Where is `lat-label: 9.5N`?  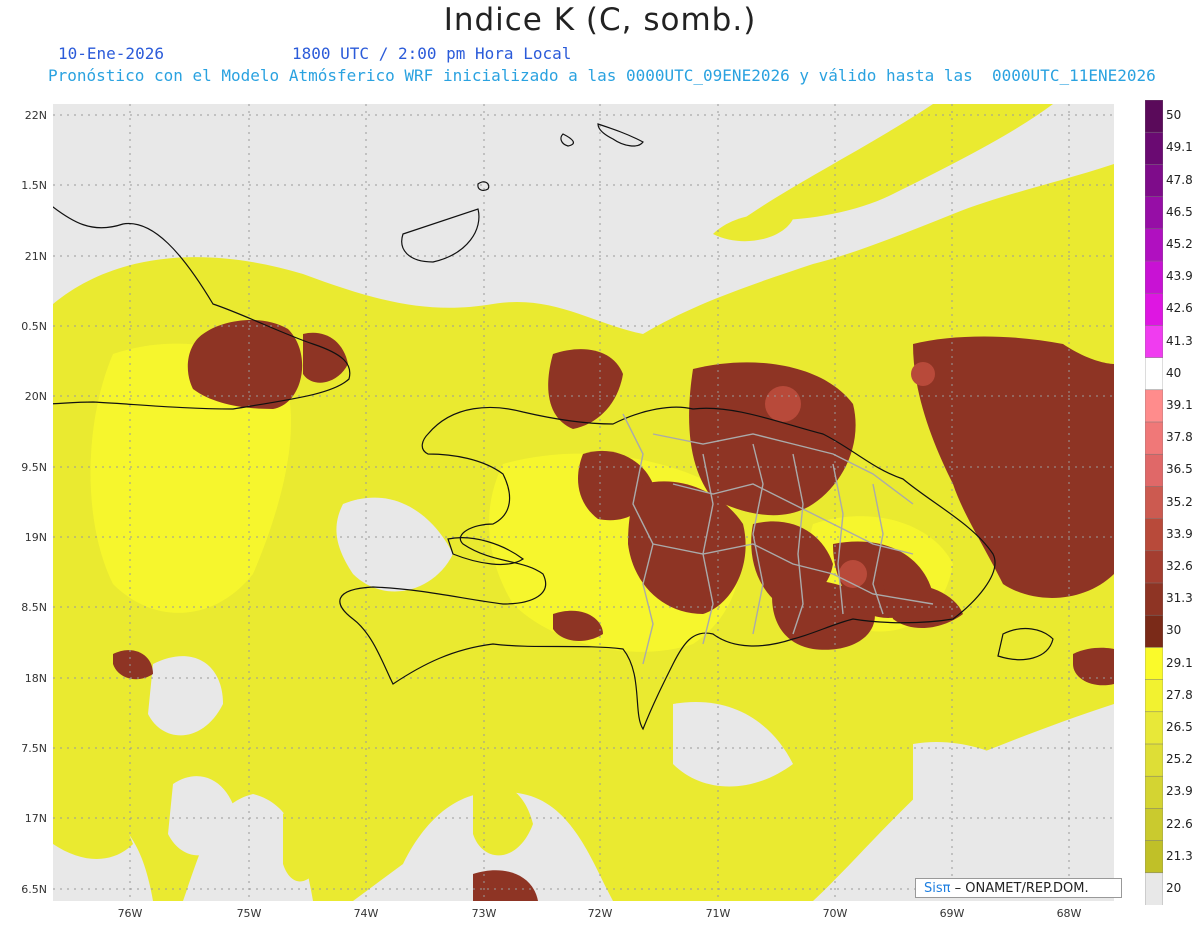 lat-label: 9.5N is located at coordinates (34, 467).